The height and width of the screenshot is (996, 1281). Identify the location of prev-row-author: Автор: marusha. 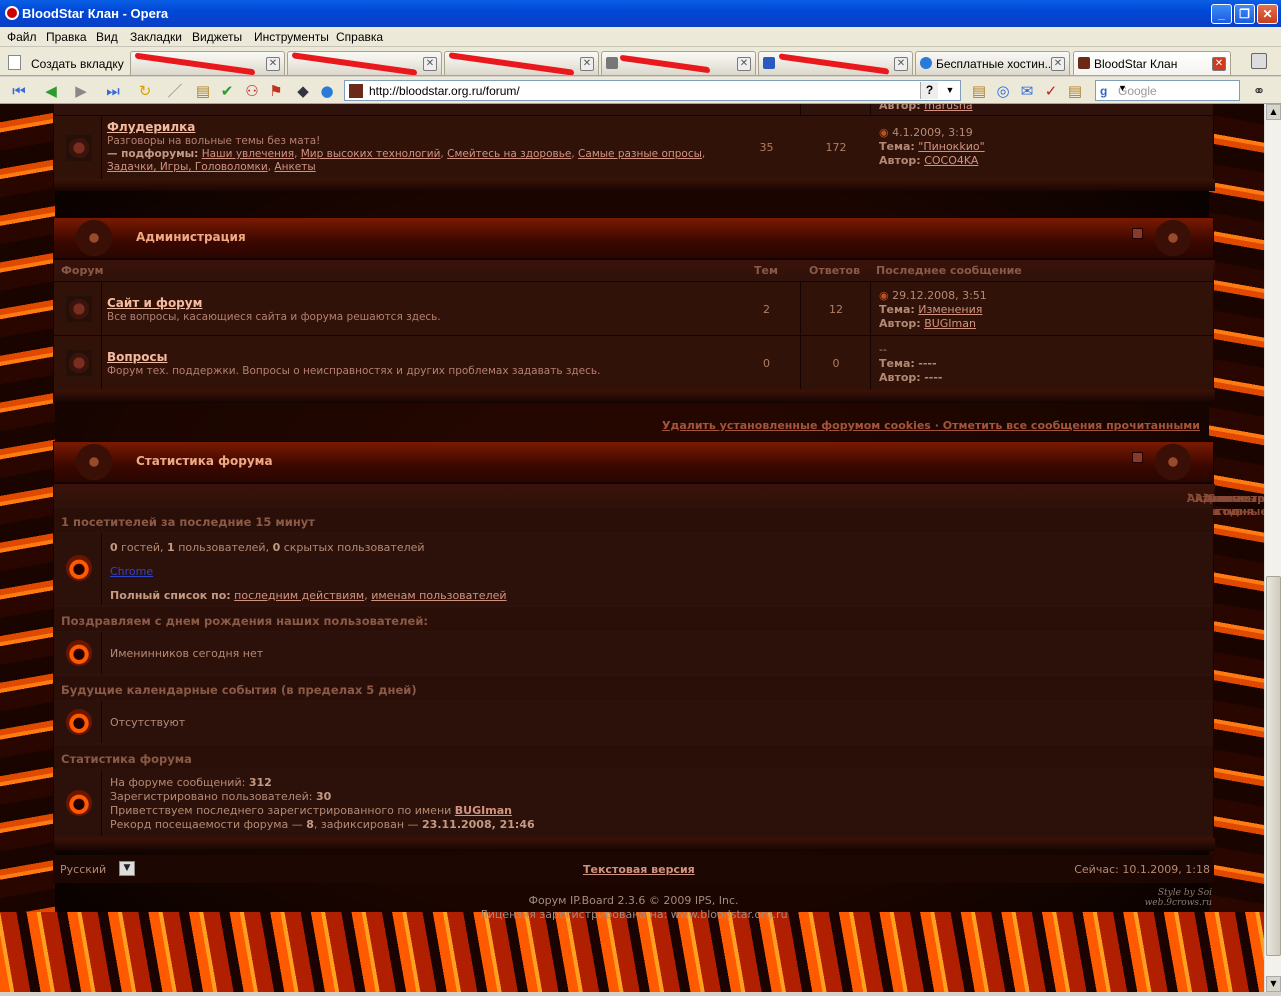
(926, 108).